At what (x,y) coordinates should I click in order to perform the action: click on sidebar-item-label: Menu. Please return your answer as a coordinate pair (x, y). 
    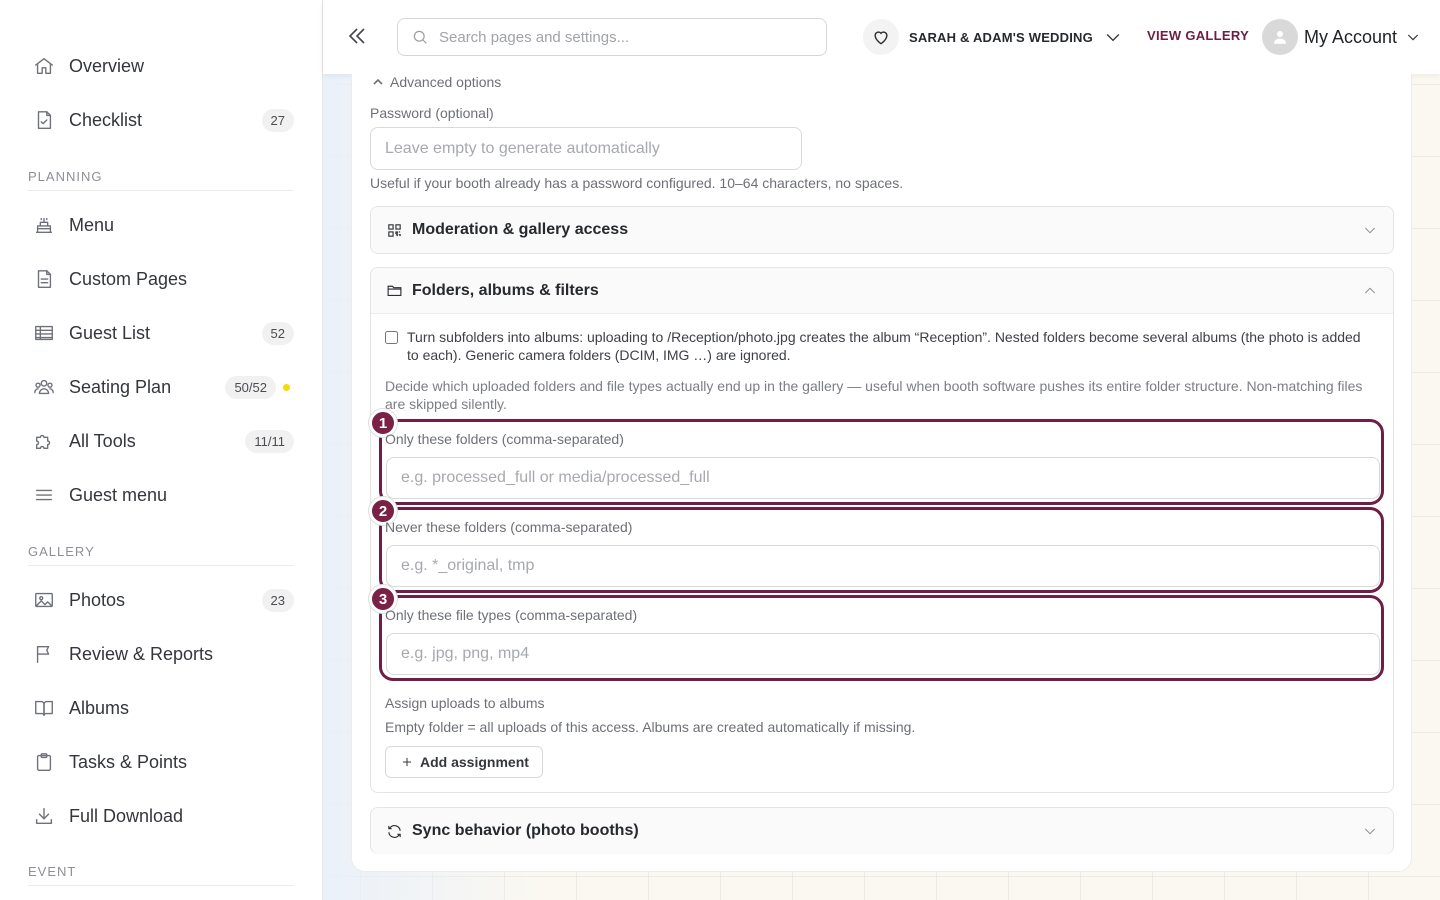
    Looking at the image, I should click on (92, 224).